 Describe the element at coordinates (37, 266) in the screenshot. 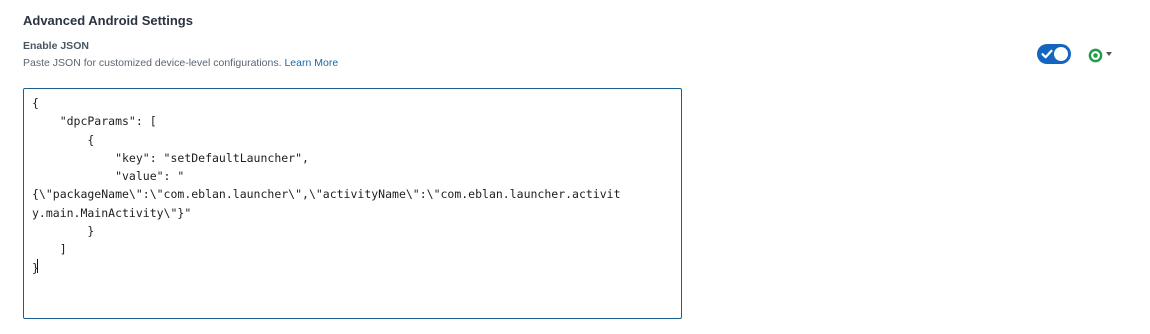

I see `text-caret` at that location.